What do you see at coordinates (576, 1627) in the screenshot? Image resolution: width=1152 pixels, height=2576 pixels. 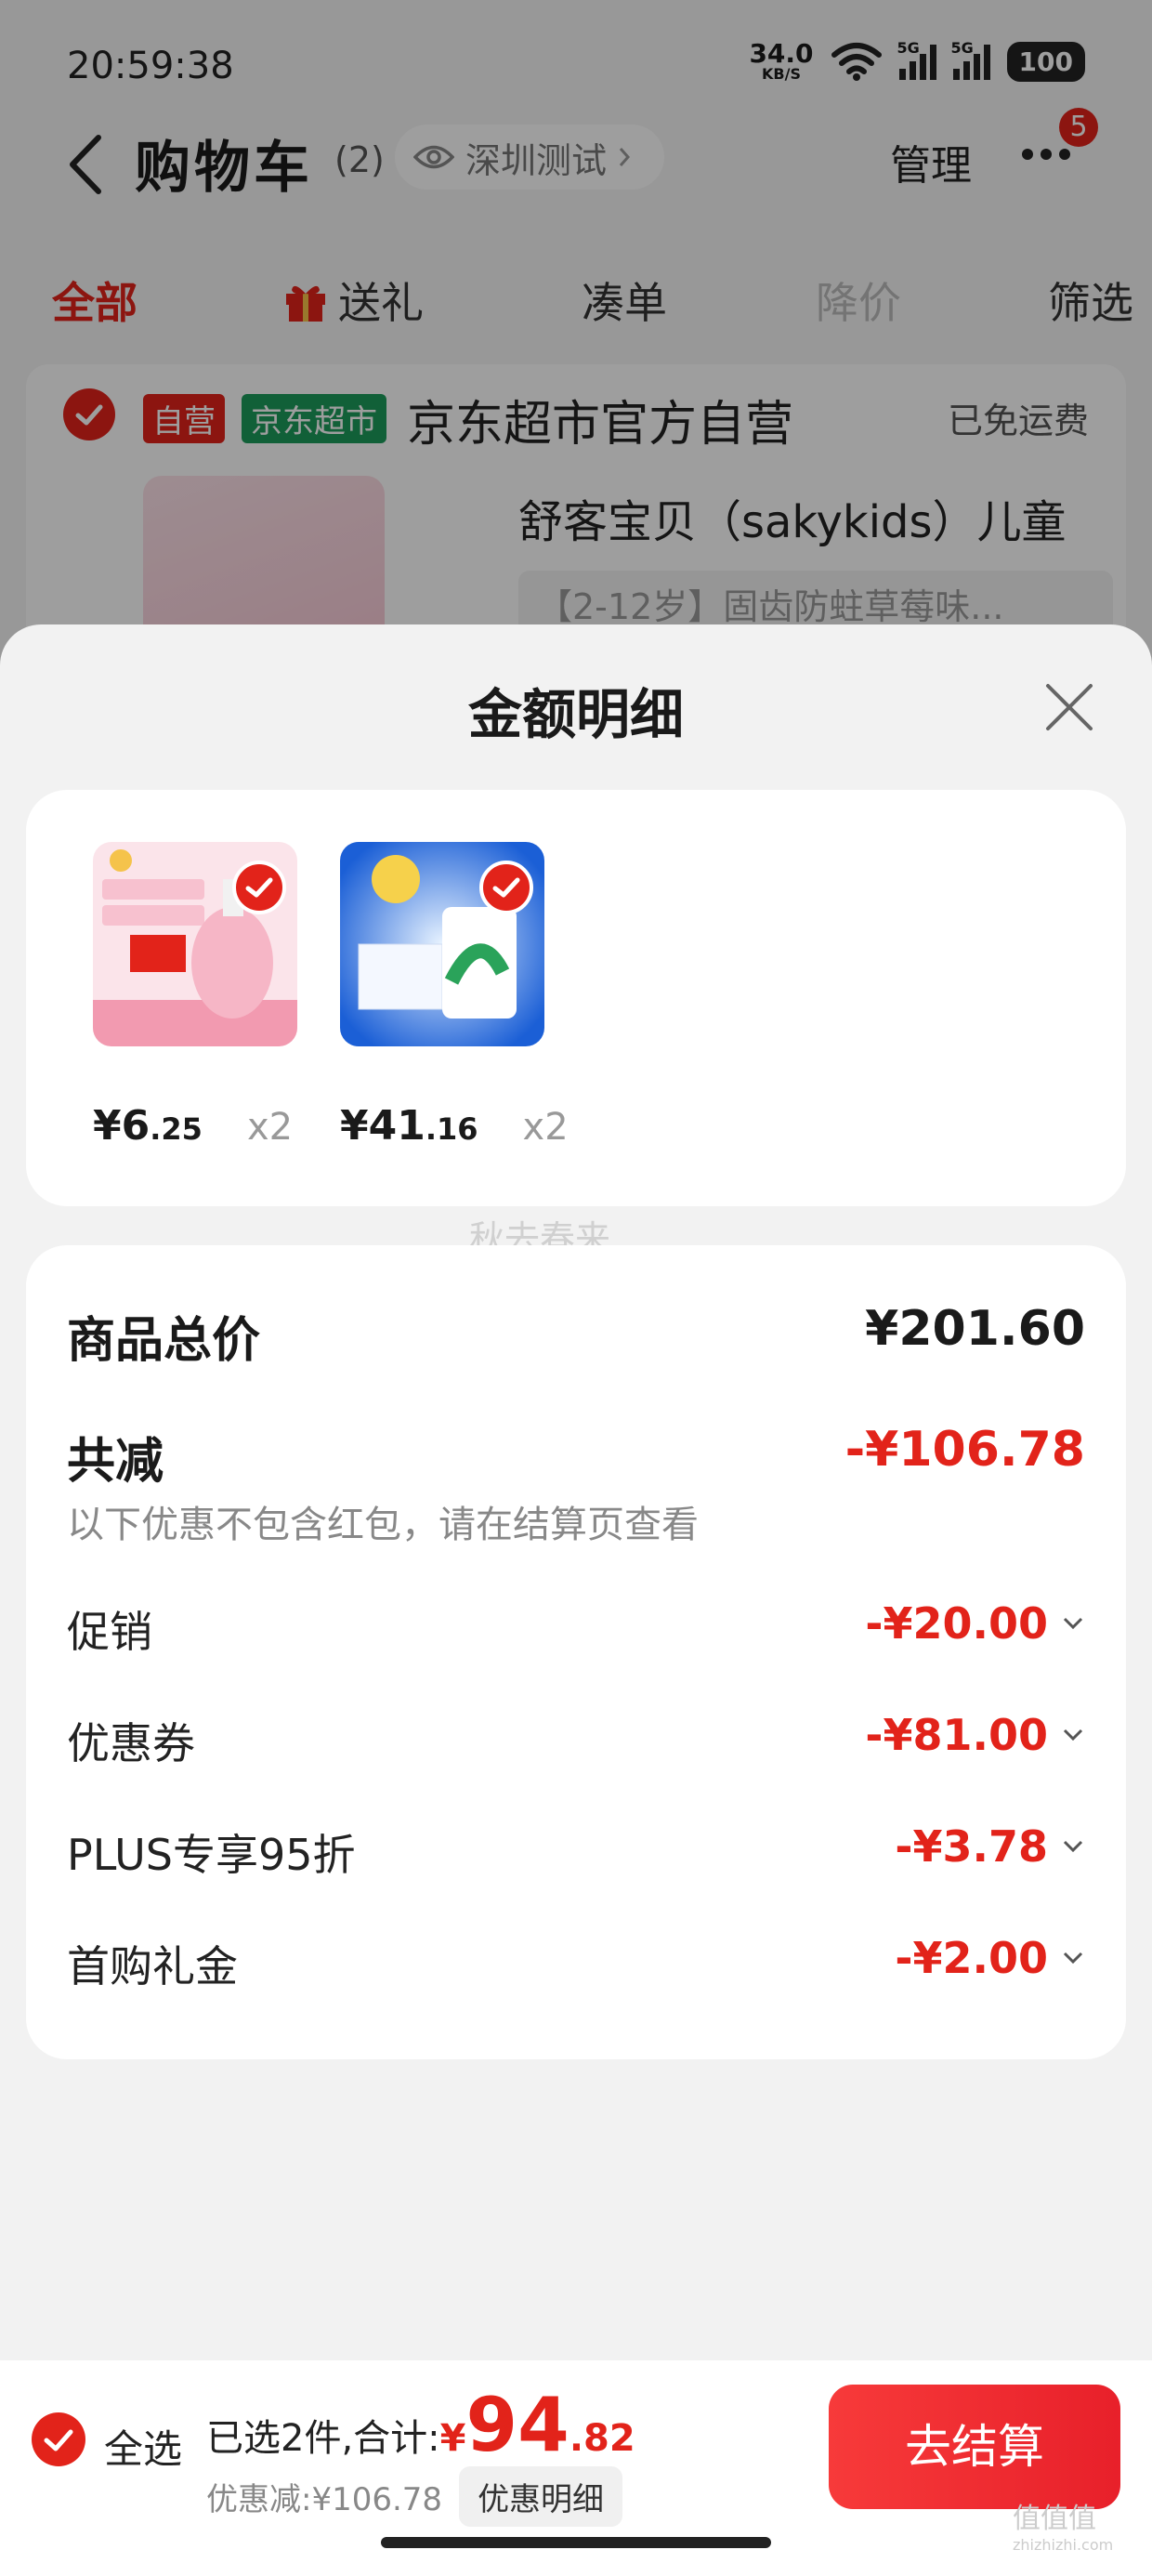 I see `detail-row-promotion: 促销 -¥20.00` at bounding box center [576, 1627].